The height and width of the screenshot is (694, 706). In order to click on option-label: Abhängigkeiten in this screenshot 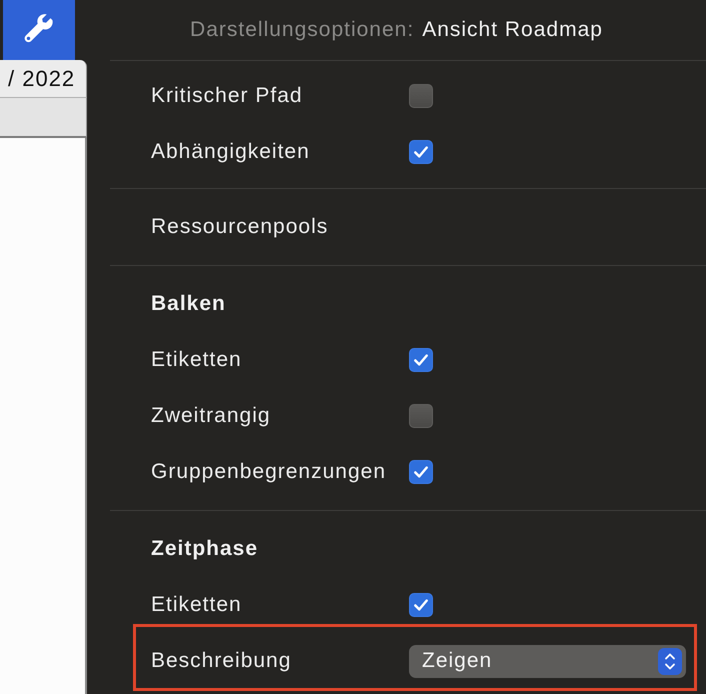, I will do `click(231, 152)`.